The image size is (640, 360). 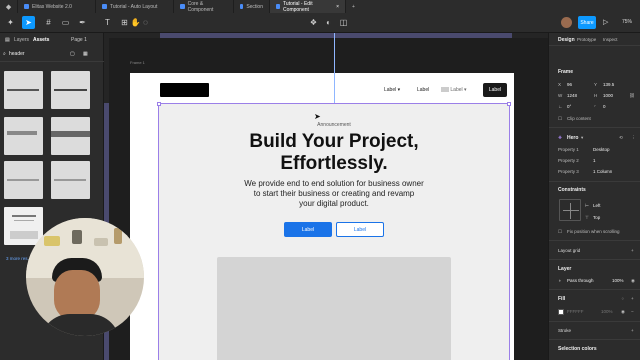 I want to click on property-3-select: 1 Column, so click(x=602, y=171).